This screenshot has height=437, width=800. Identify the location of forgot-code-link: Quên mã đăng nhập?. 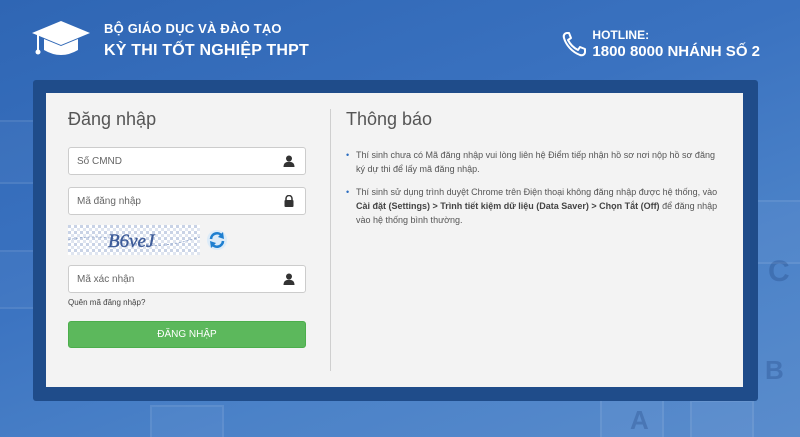
(106, 302).